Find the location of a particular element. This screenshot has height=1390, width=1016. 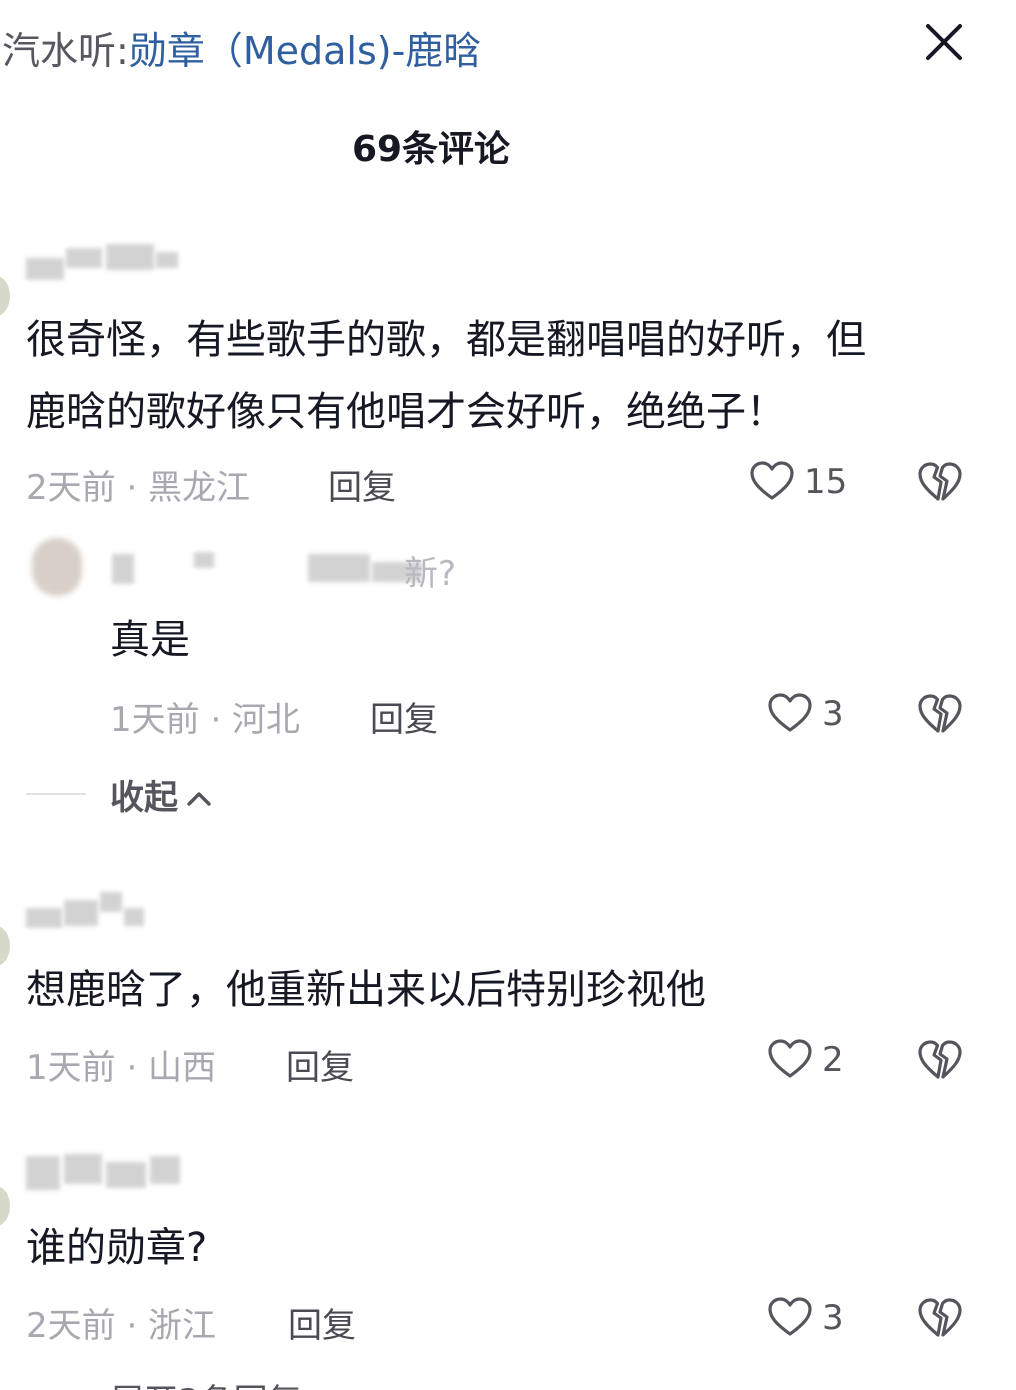

comment-meta: 2天前 · 浙江 is located at coordinates (121, 1326).